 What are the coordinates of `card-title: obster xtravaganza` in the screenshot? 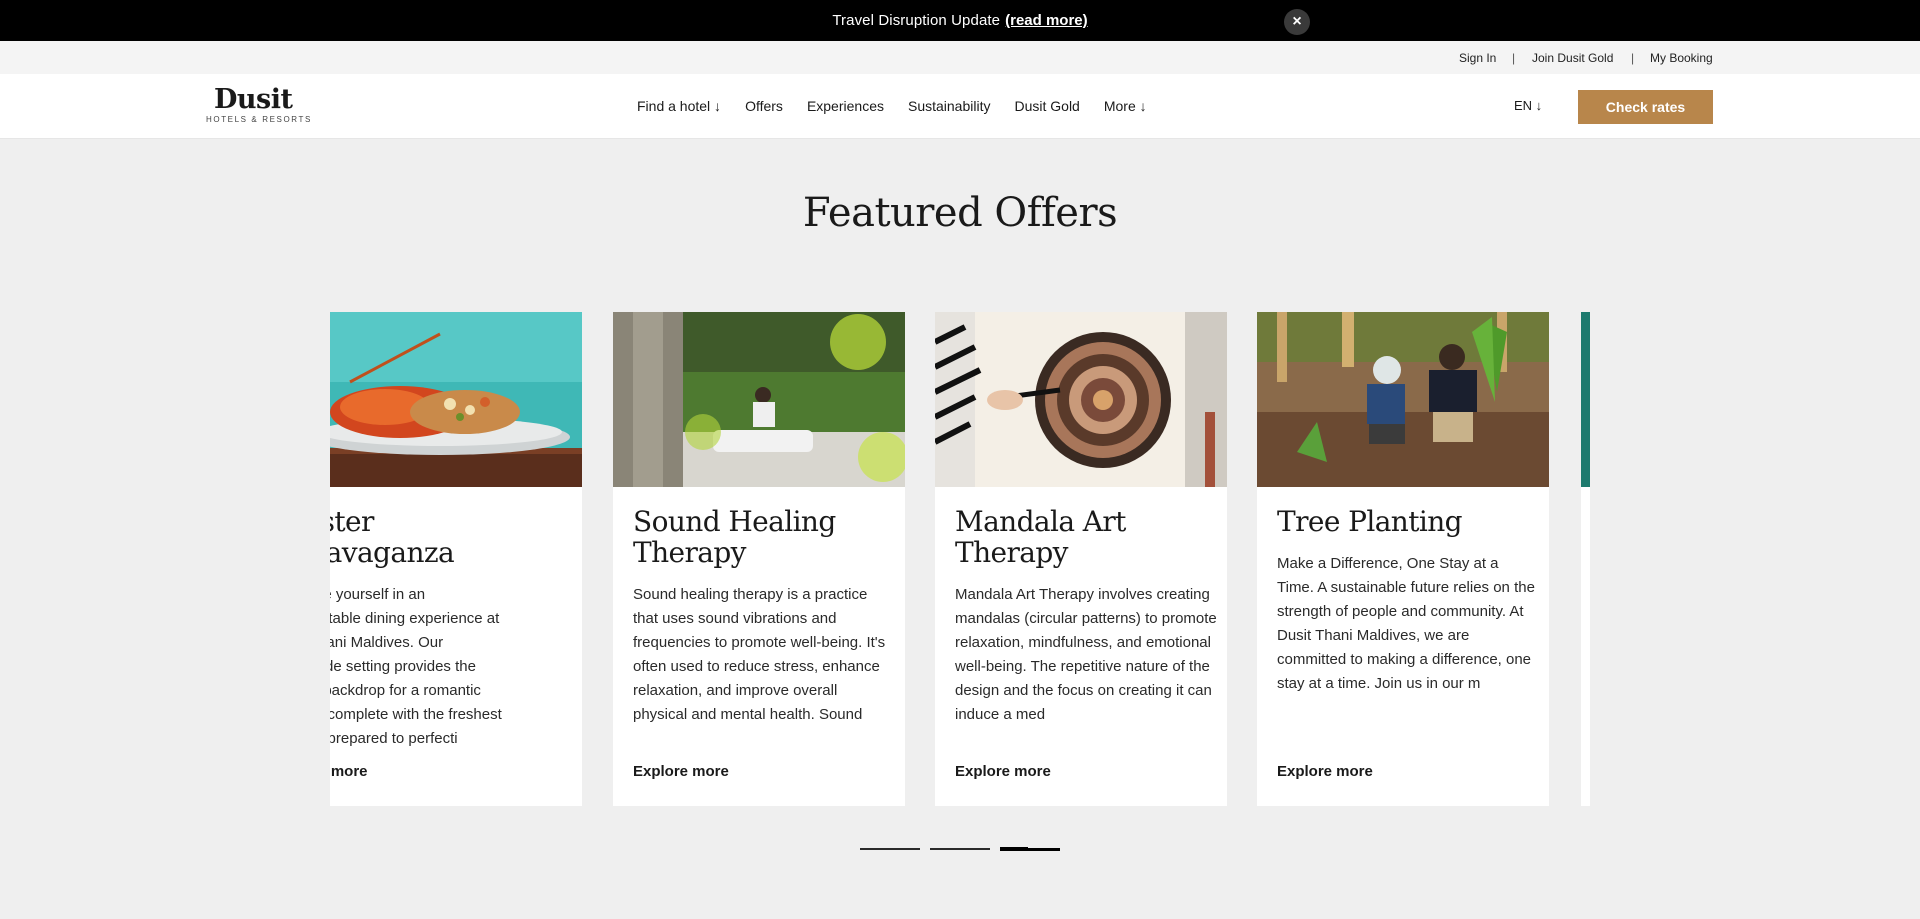 It's located at (392, 537).